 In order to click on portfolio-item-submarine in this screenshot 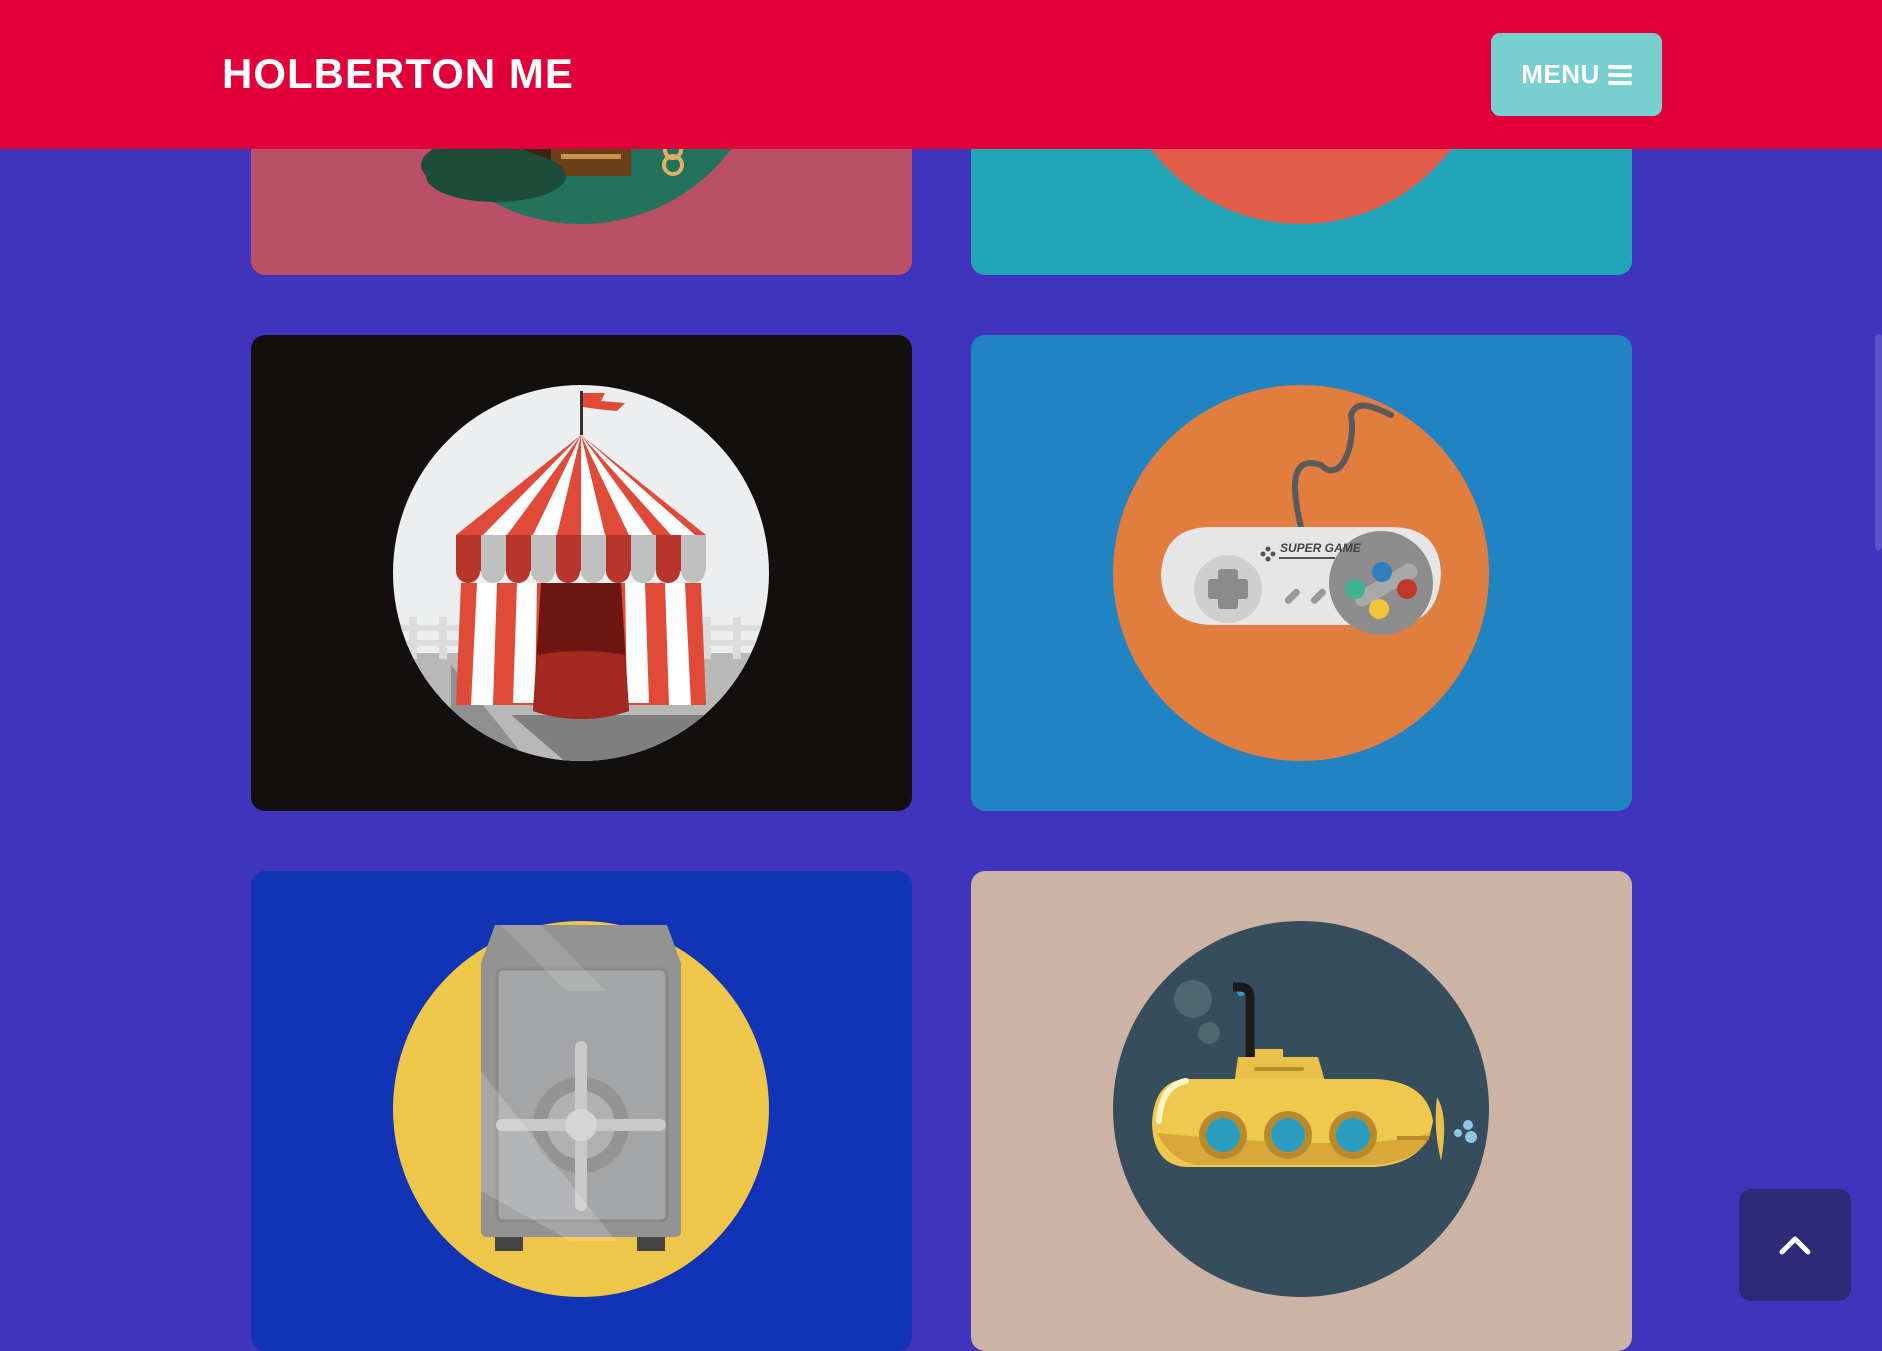, I will do `click(1301, 1111)`.